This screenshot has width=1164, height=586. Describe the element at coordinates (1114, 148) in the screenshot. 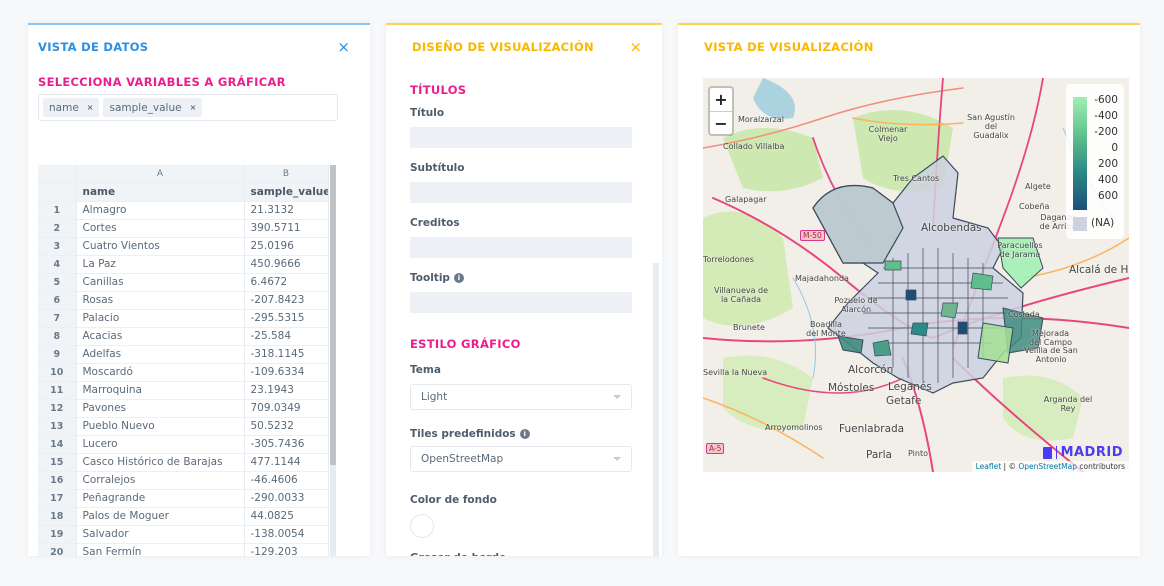

I see `legend-tick: 0` at that location.